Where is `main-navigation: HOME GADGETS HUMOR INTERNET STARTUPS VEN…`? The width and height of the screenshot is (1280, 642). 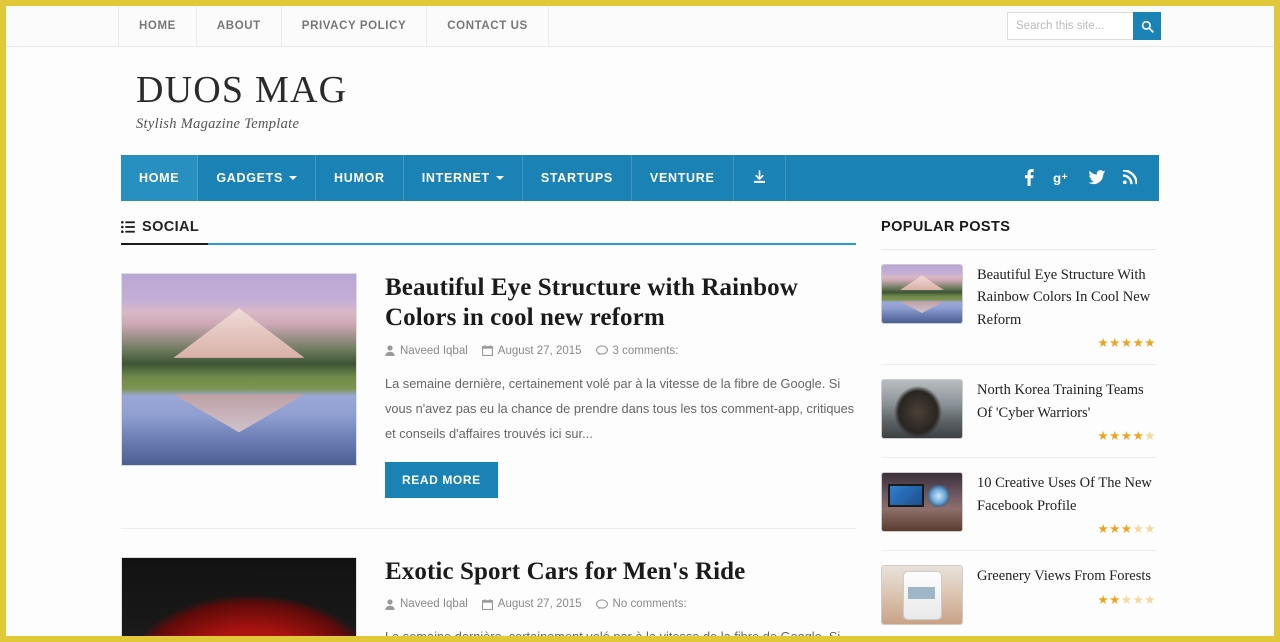 main-navigation: HOME GADGETS HUMOR INTERNET STARTUPS VEN… is located at coordinates (640, 177).